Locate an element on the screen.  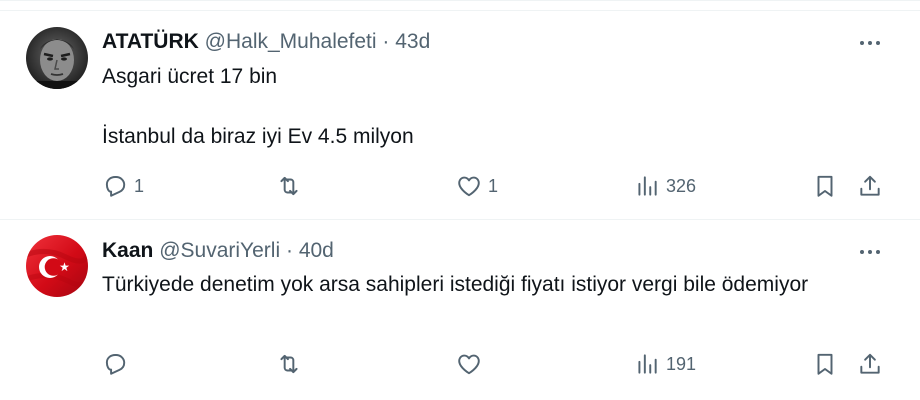
views-count: 191 is located at coordinates (681, 363).